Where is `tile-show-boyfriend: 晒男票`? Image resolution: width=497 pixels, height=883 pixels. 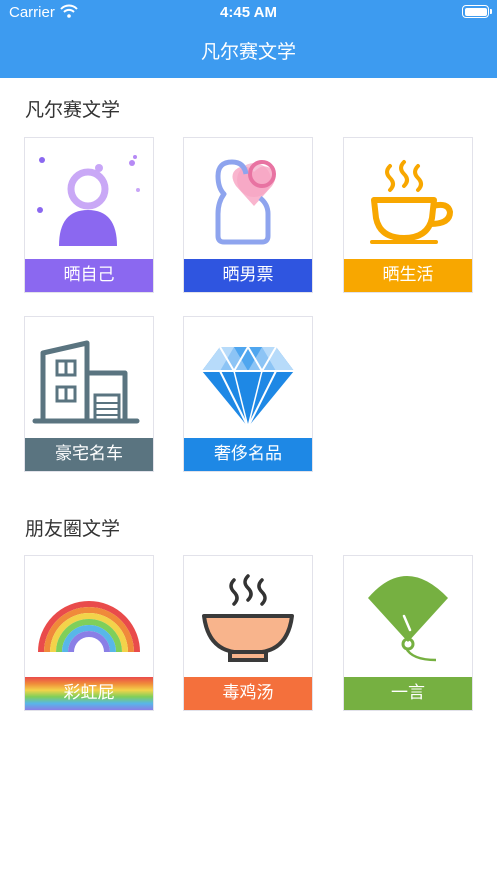 tile-show-boyfriend: 晒男票 is located at coordinates (248, 215).